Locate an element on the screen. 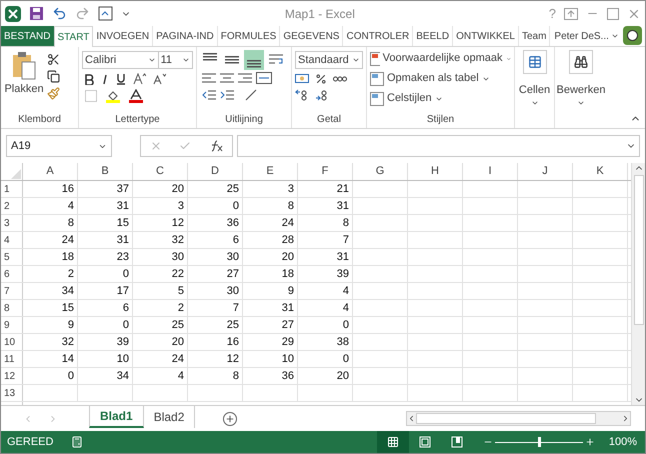 Image resolution: width=646 pixels, height=454 pixels. column-header: E is located at coordinates (270, 171).